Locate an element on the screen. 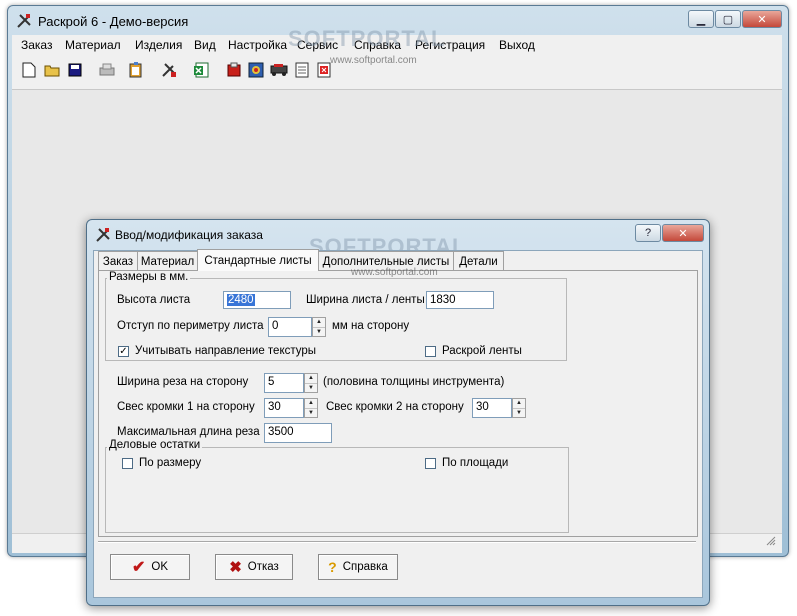 This screenshot has height=616, width=797. ok-button-label: OK is located at coordinates (160, 567).